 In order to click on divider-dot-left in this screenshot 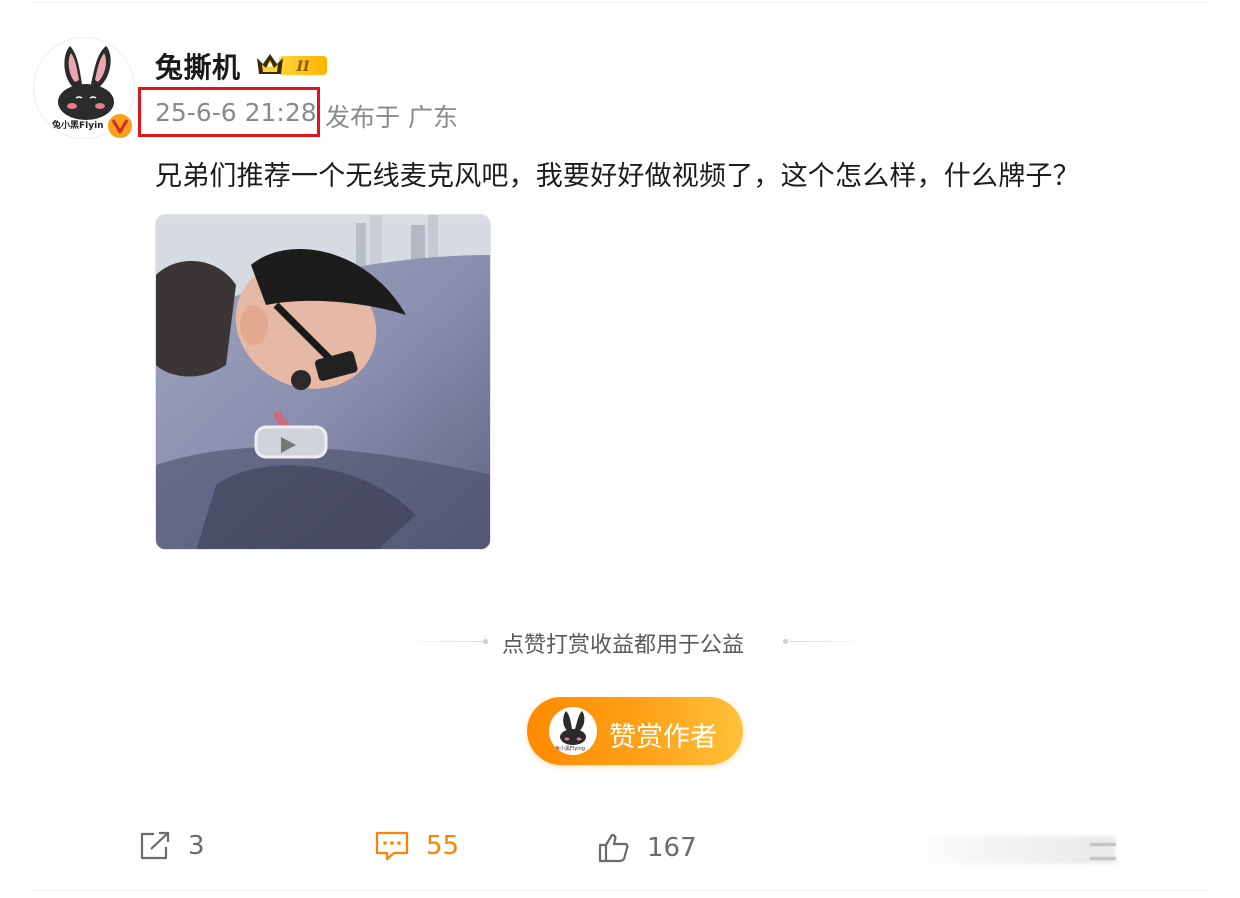, I will do `click(485, 641)`.